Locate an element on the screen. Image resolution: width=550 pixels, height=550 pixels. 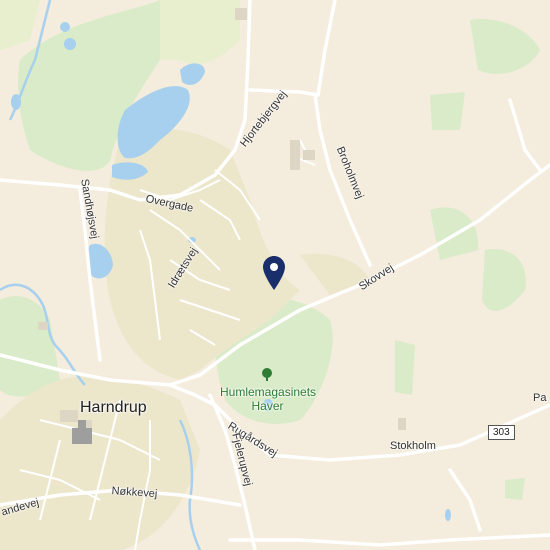
place-label-stokholm: Stokholm is located at coordinates (413, 446).